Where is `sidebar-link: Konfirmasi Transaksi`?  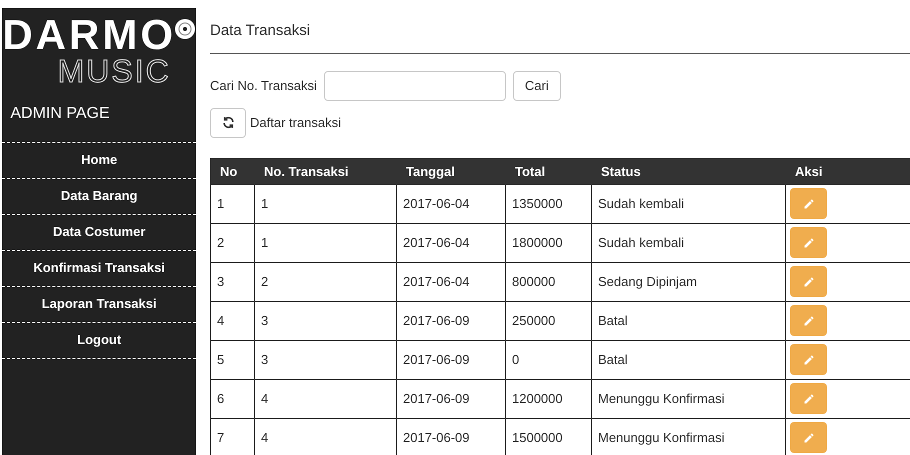 sidebar-link: Konfirmasi Transaksi is located at coordinates (99, 269).